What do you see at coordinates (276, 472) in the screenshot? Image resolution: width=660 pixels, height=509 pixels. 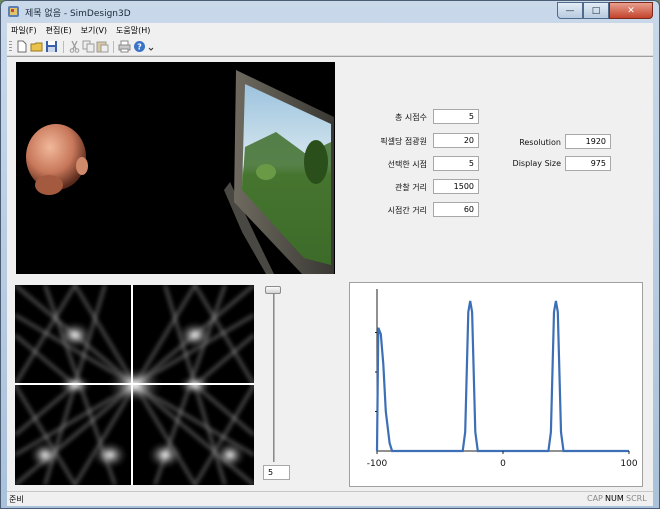 I see `slider-value-input: 5` at bounding box center [276, 472].